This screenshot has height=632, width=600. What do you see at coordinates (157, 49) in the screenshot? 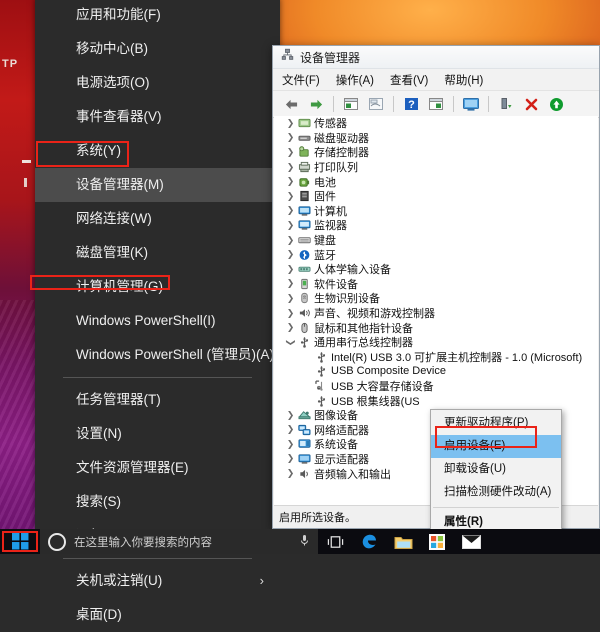
I see `power-menu-item: 移动中心(B)` at bounding box center [157, 49].